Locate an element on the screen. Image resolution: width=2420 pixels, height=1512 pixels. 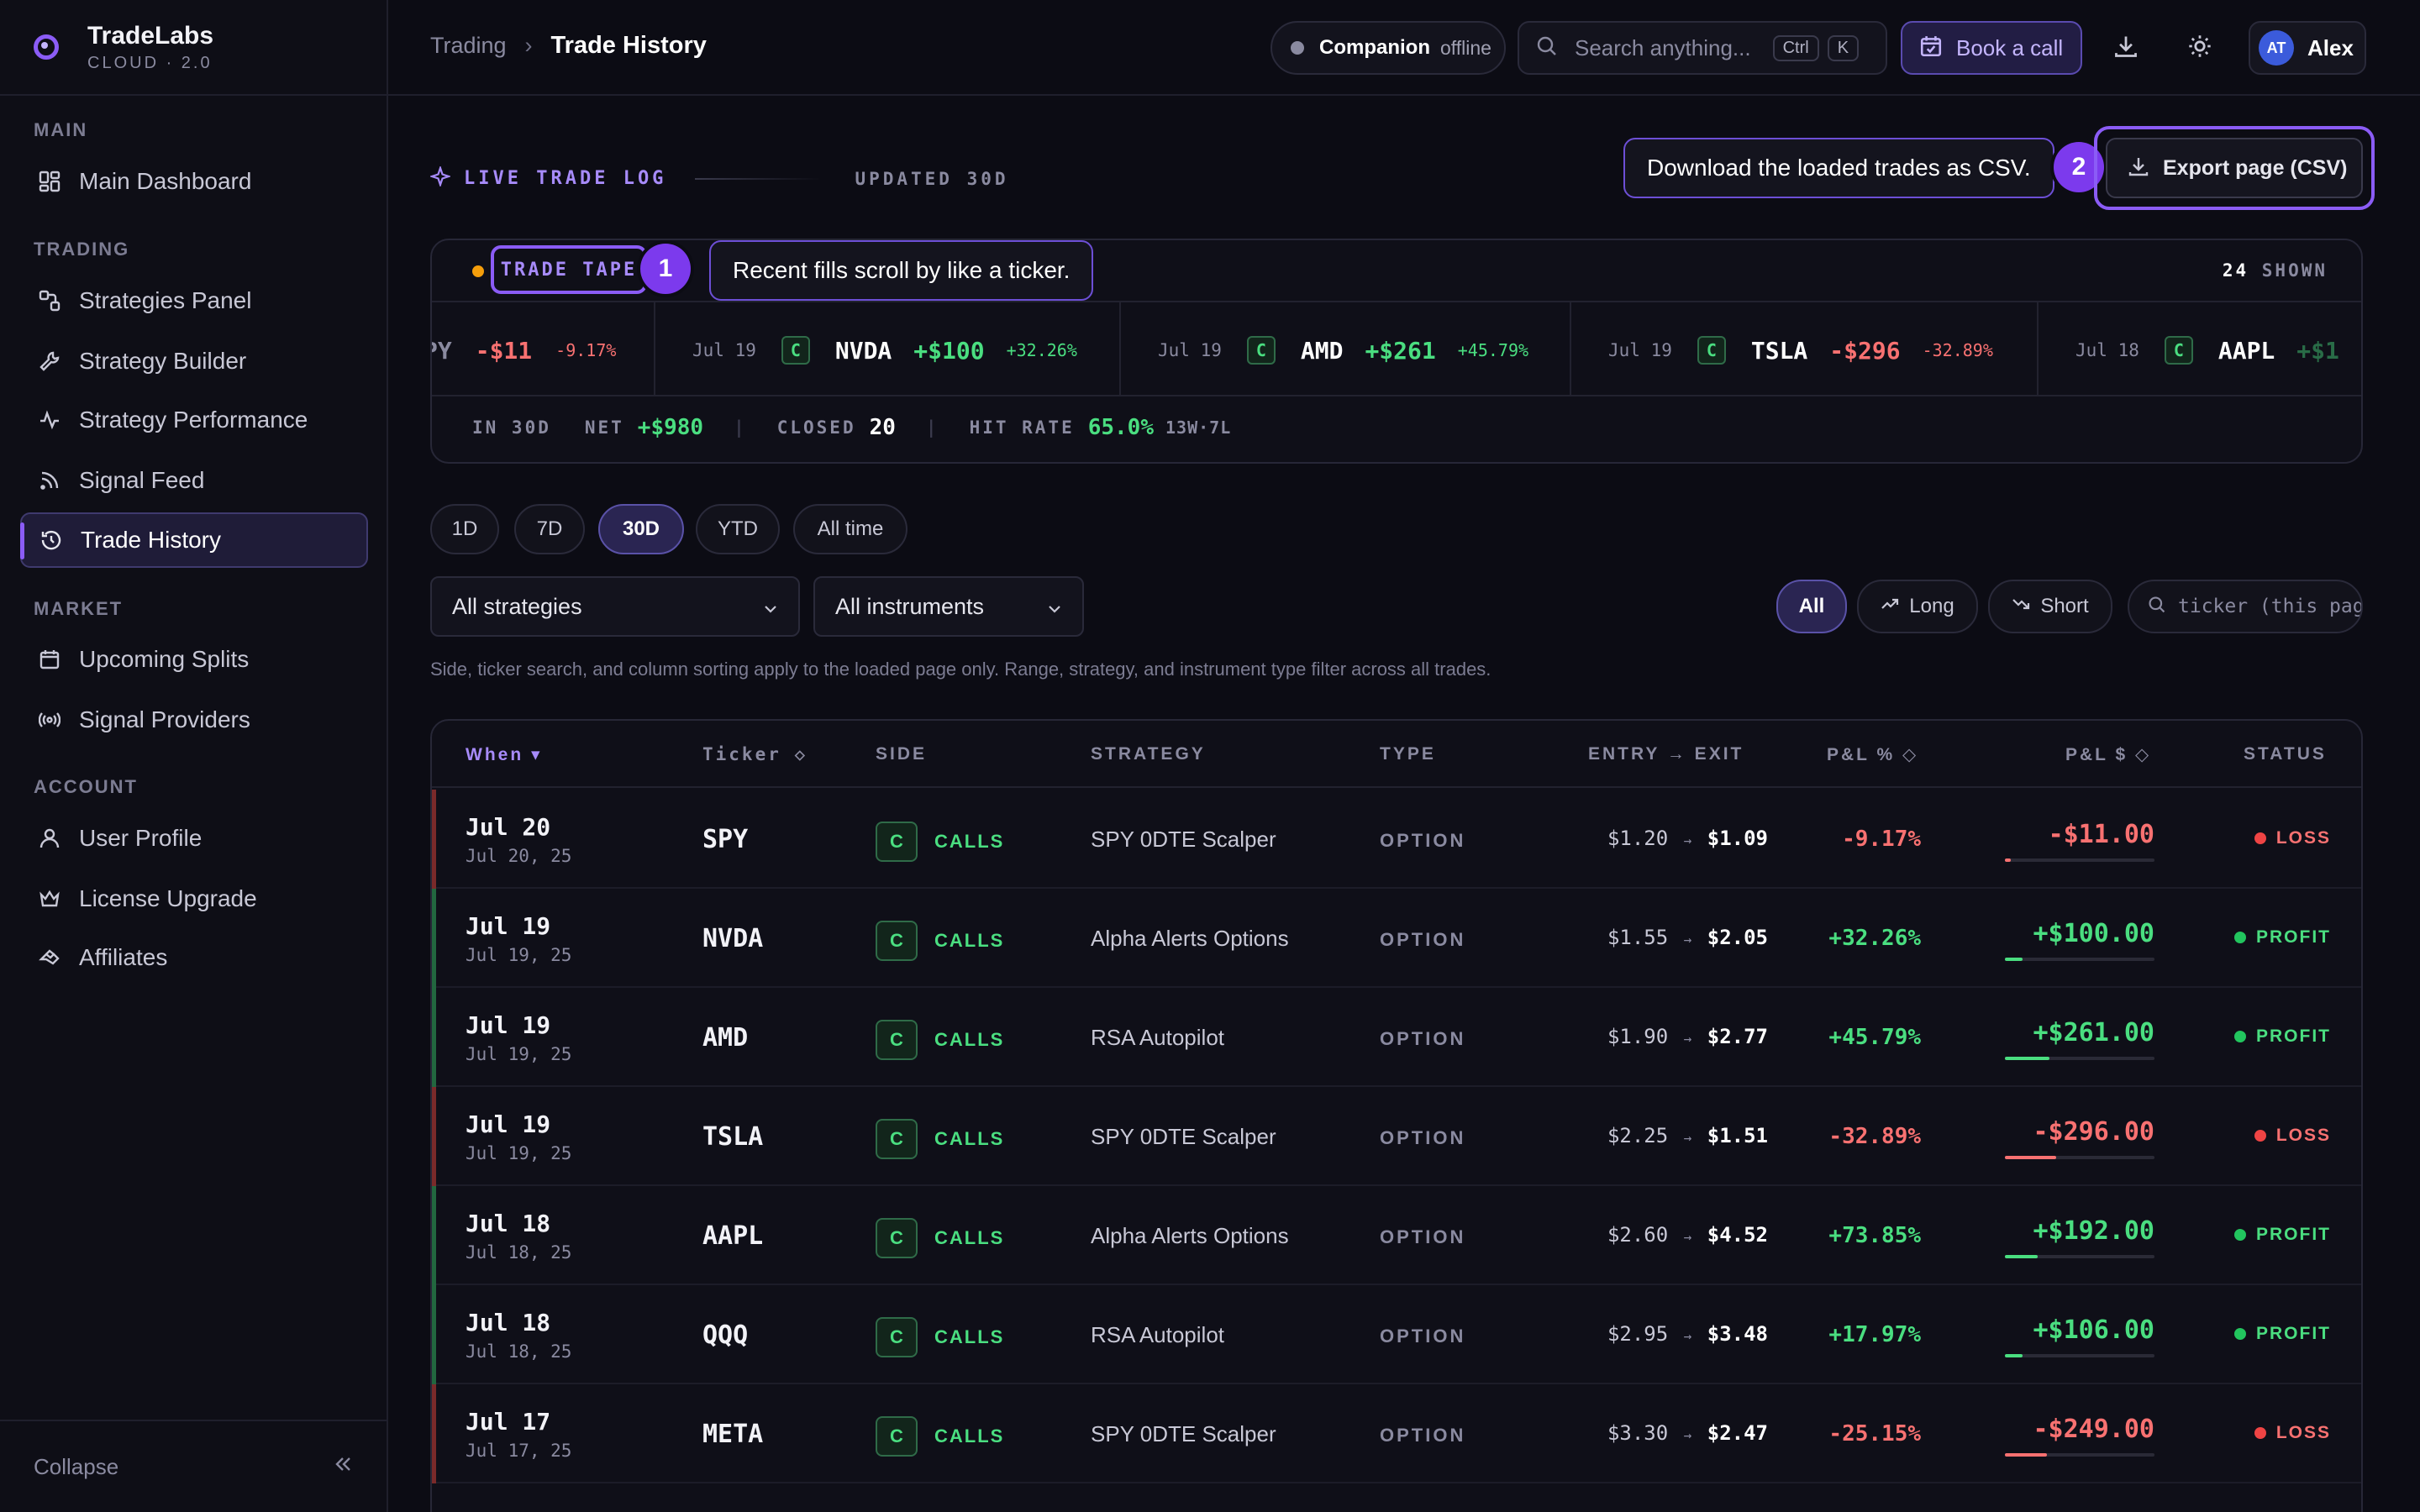
collapse-button: Collapse is located at coordinates (193, 1466).